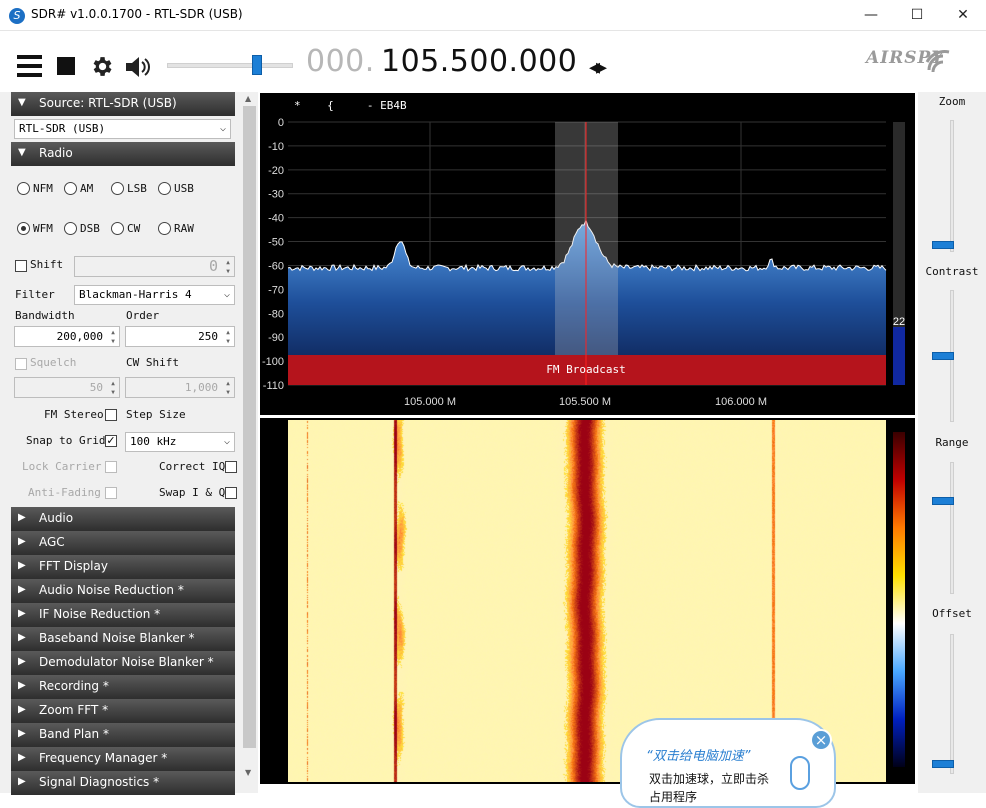  Describe the element at coordinates (963, 15) in the screenshot. I see `close-button: ✕` at that location.